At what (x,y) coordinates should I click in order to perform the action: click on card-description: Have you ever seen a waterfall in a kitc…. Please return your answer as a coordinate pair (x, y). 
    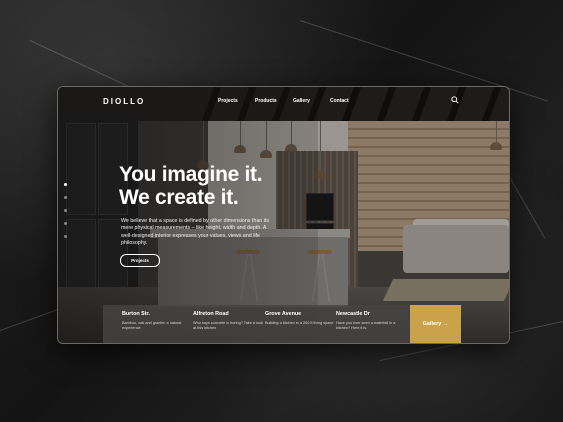
    Looking at the image, I should click on (366, 325).